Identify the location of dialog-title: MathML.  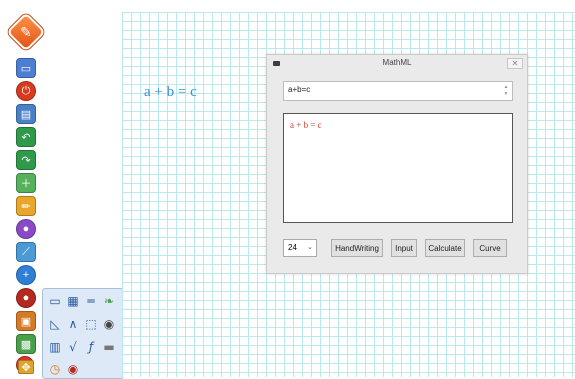
(397, 62).